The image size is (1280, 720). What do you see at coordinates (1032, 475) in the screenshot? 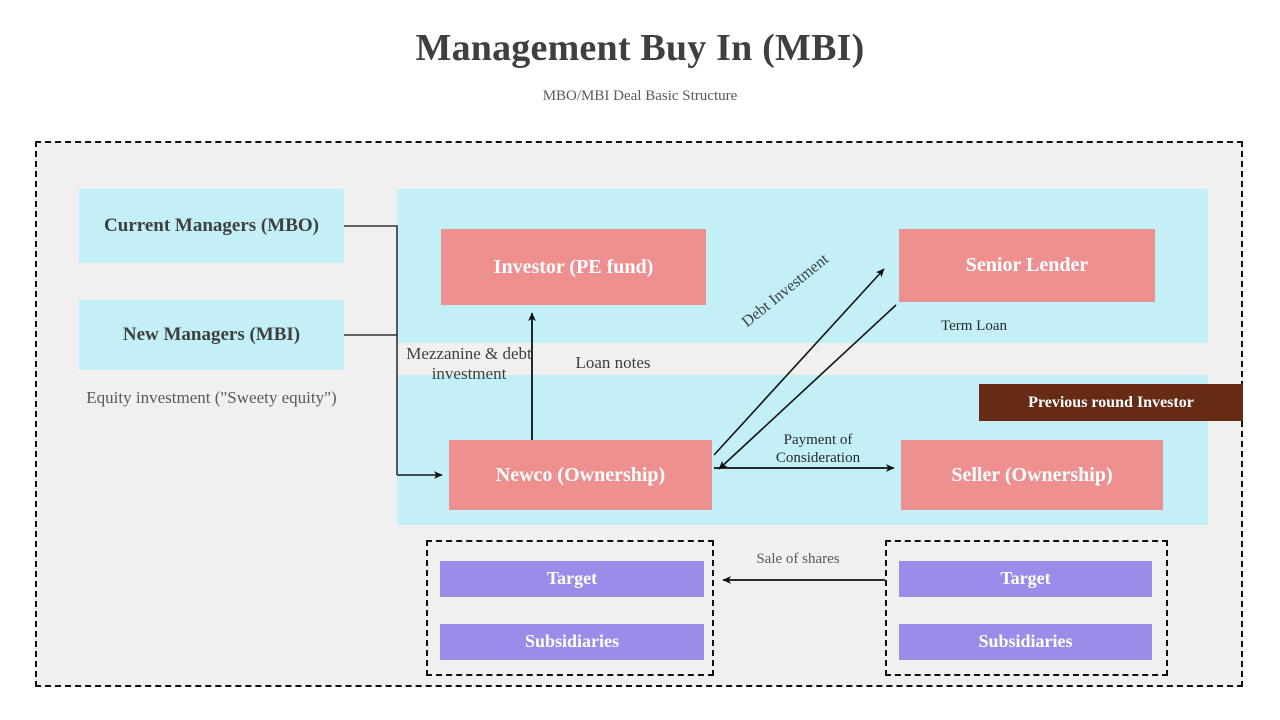
I see `entity-seller: Seller (Ownership)` at bounding box center [1032, 475].